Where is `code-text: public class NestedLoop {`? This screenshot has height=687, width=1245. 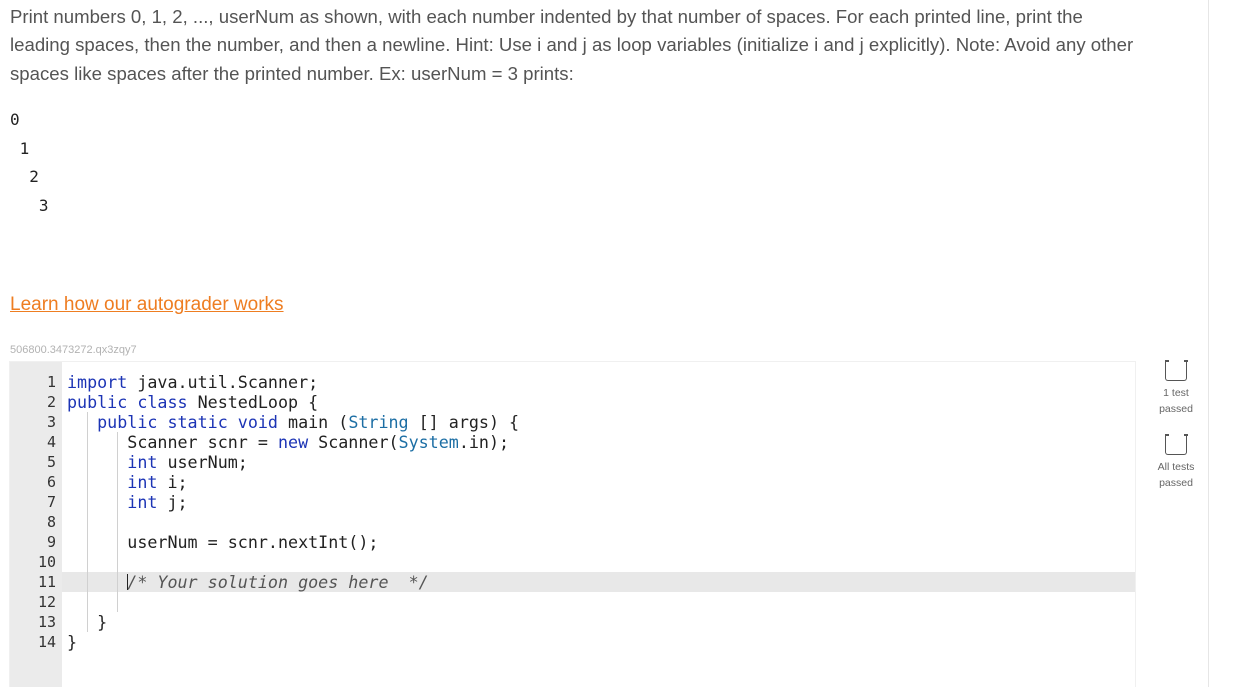
code-text: public class NestedLoop { is located at coordinates (192, 402).